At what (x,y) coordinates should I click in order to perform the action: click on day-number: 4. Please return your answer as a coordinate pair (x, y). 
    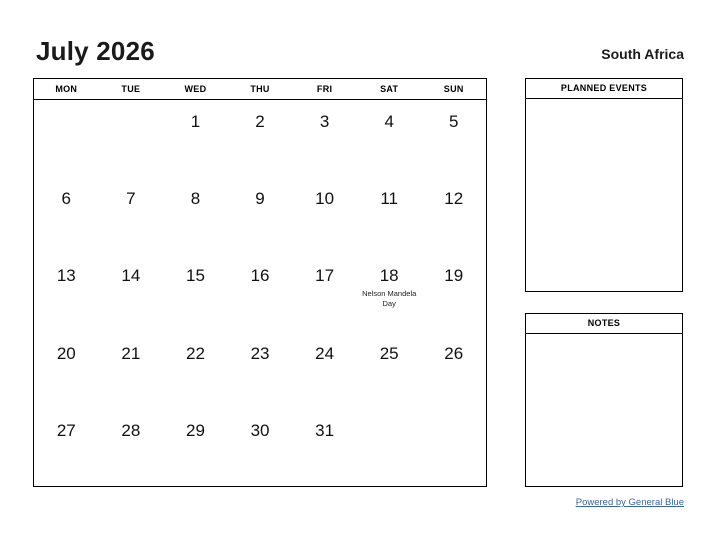
    Looking at the image, I should click on (389, 121).